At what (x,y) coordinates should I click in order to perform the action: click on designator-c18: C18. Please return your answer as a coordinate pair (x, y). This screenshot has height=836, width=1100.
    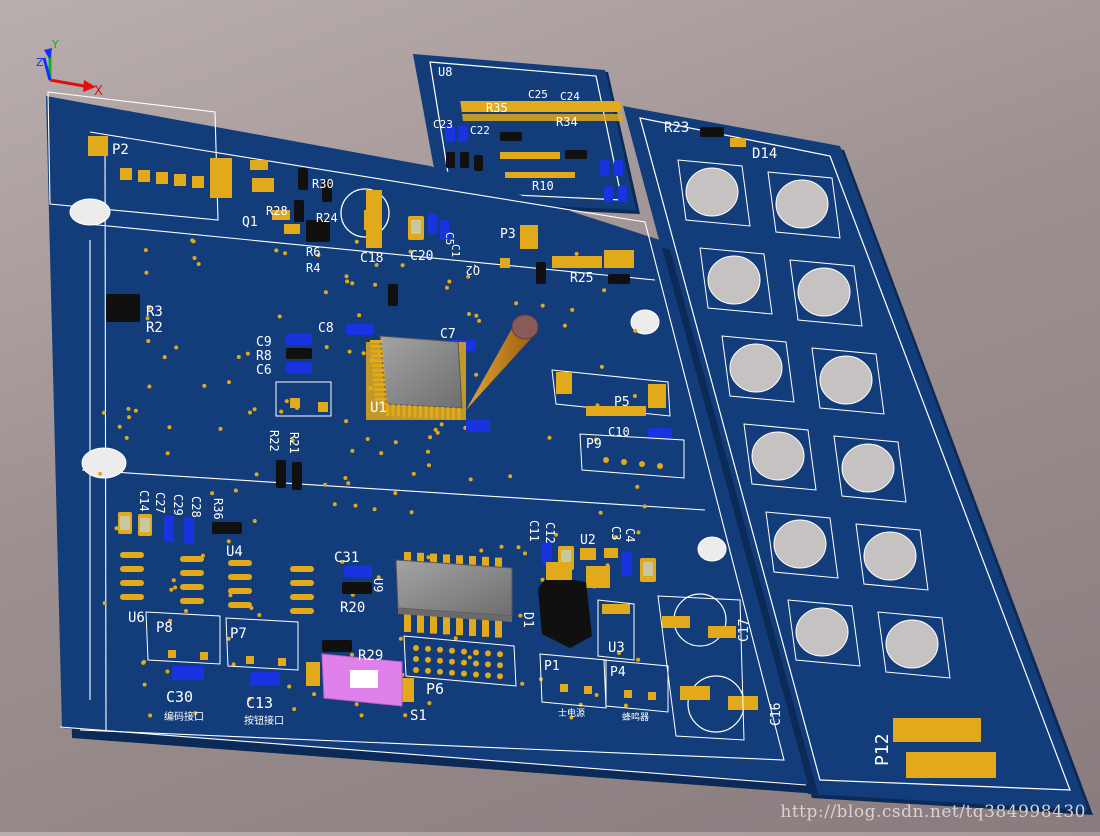
    Looking at the image, I should click on (371, 258).